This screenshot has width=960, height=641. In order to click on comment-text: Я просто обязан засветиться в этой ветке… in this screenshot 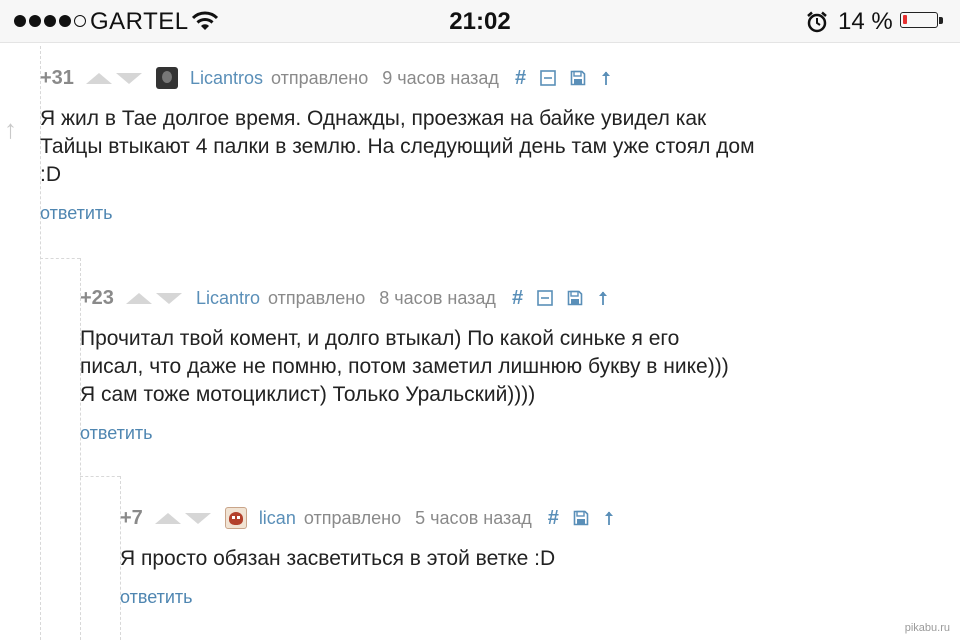, I will do `click(530, 559)`.